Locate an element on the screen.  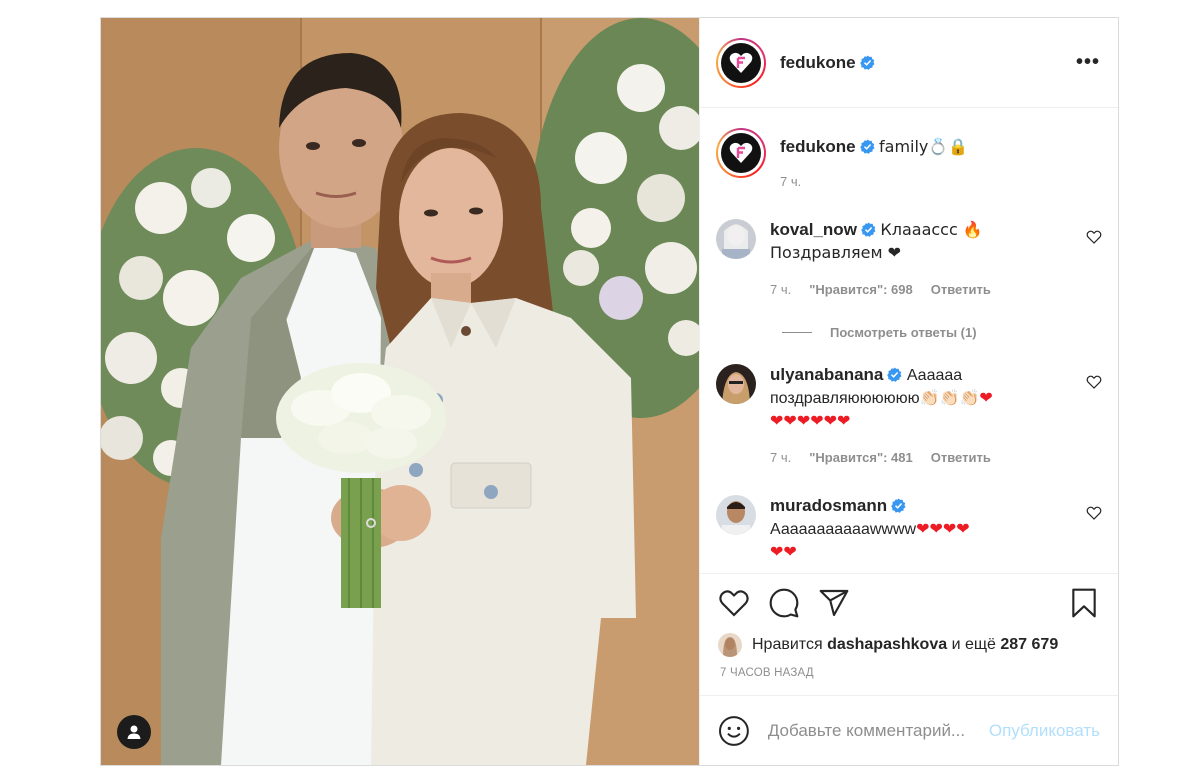
post-time-ago: 7 ЧАСОВ НАЗАД is located at coordinates (767, 673).